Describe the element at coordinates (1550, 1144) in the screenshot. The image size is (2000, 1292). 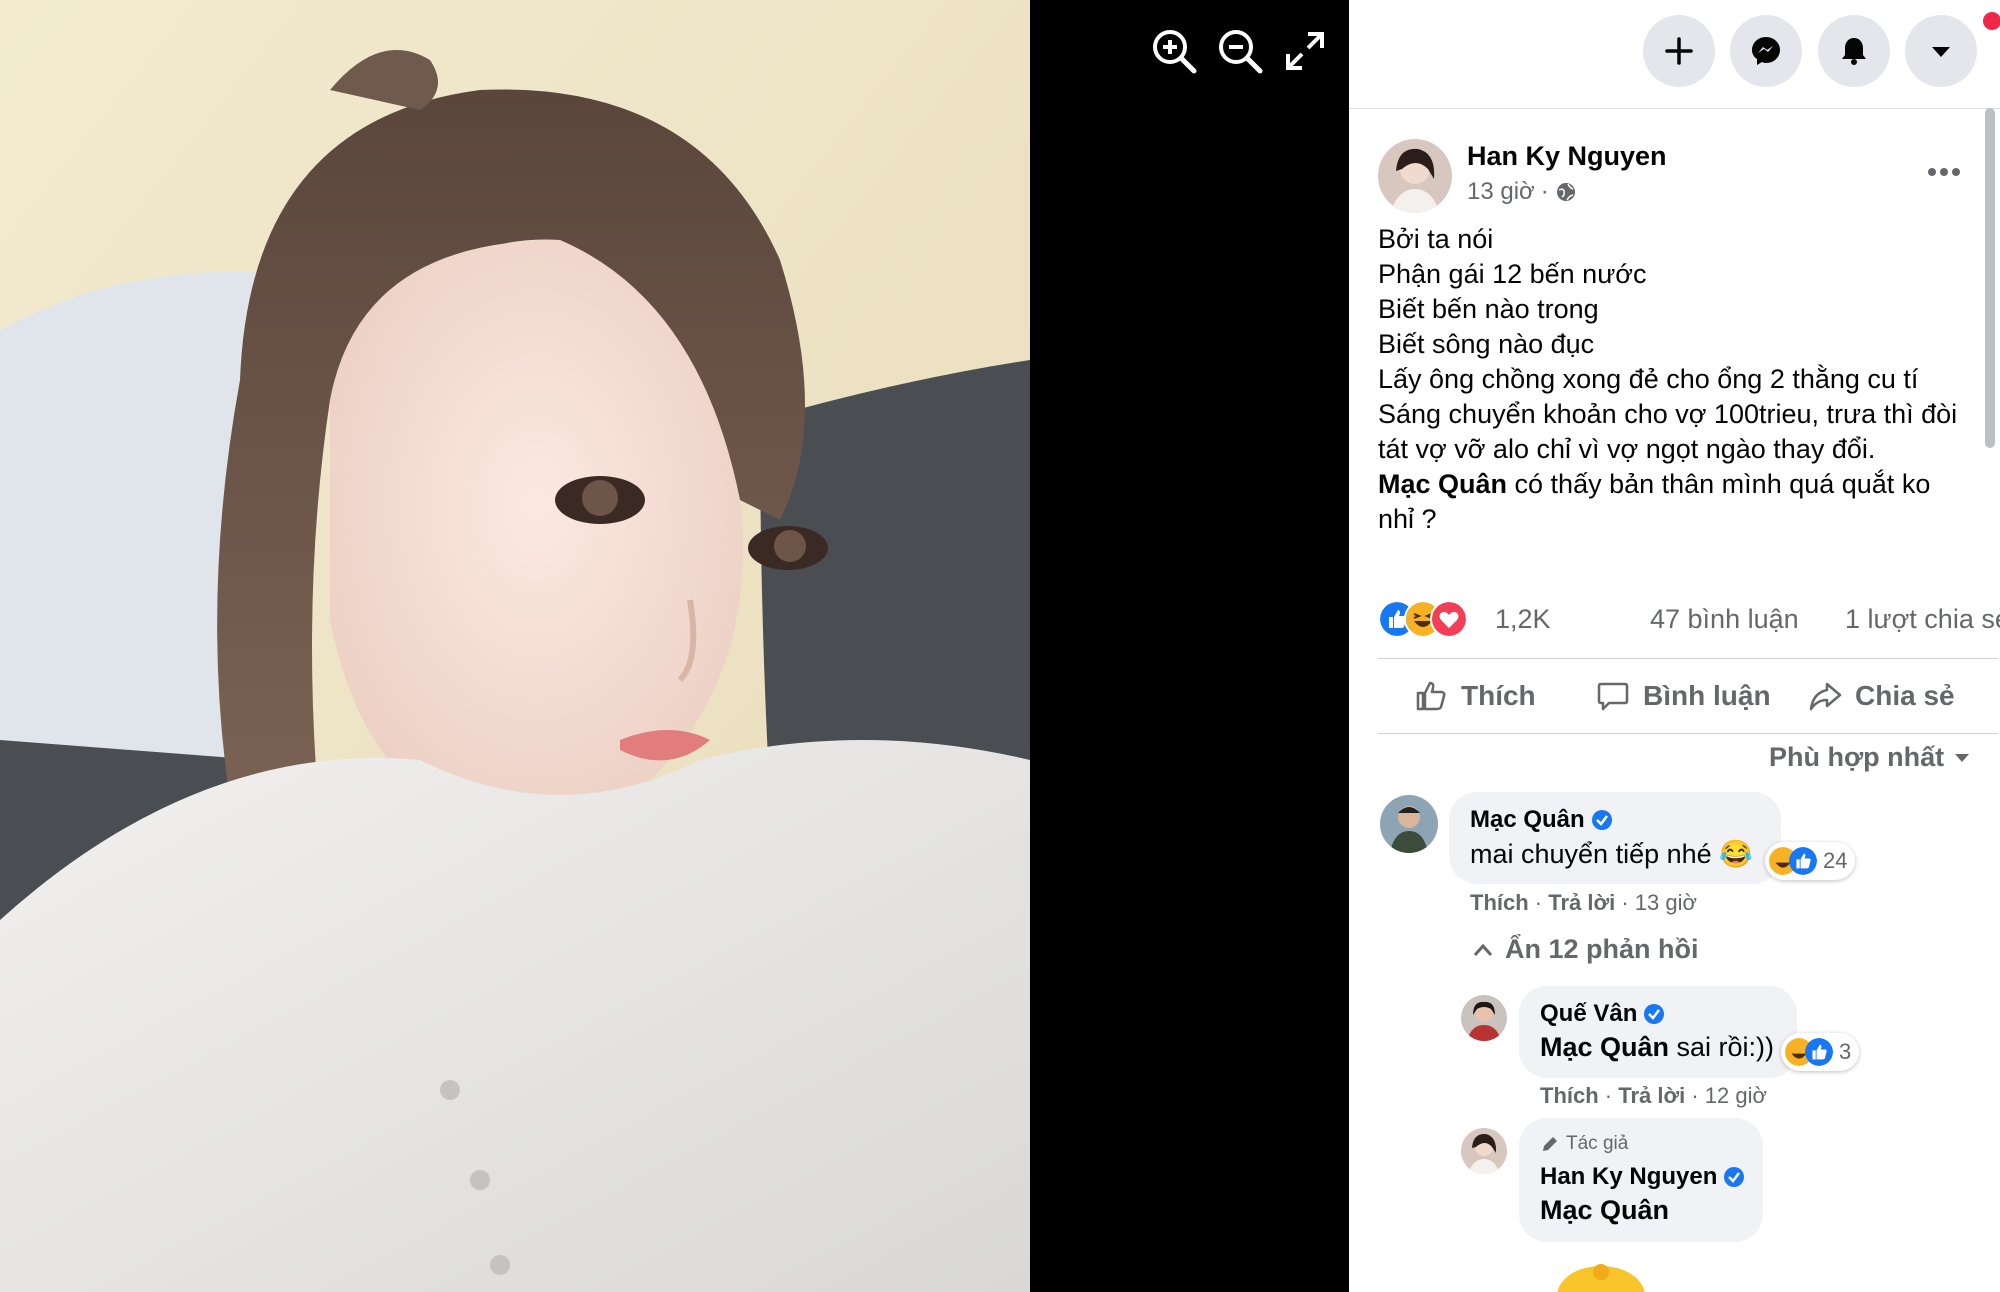
I see `pencil-icon` at that location.